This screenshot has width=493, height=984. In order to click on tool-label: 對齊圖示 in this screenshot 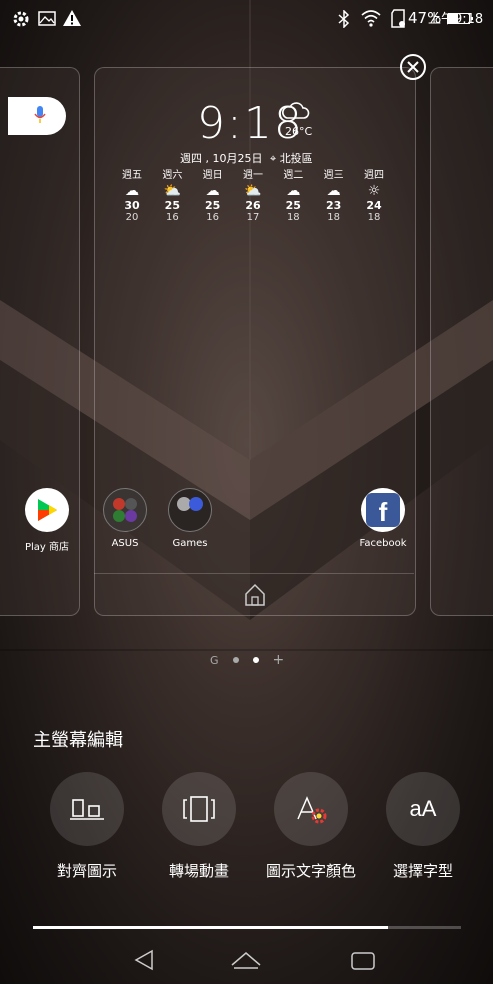, I will do `click(86, 871)`.